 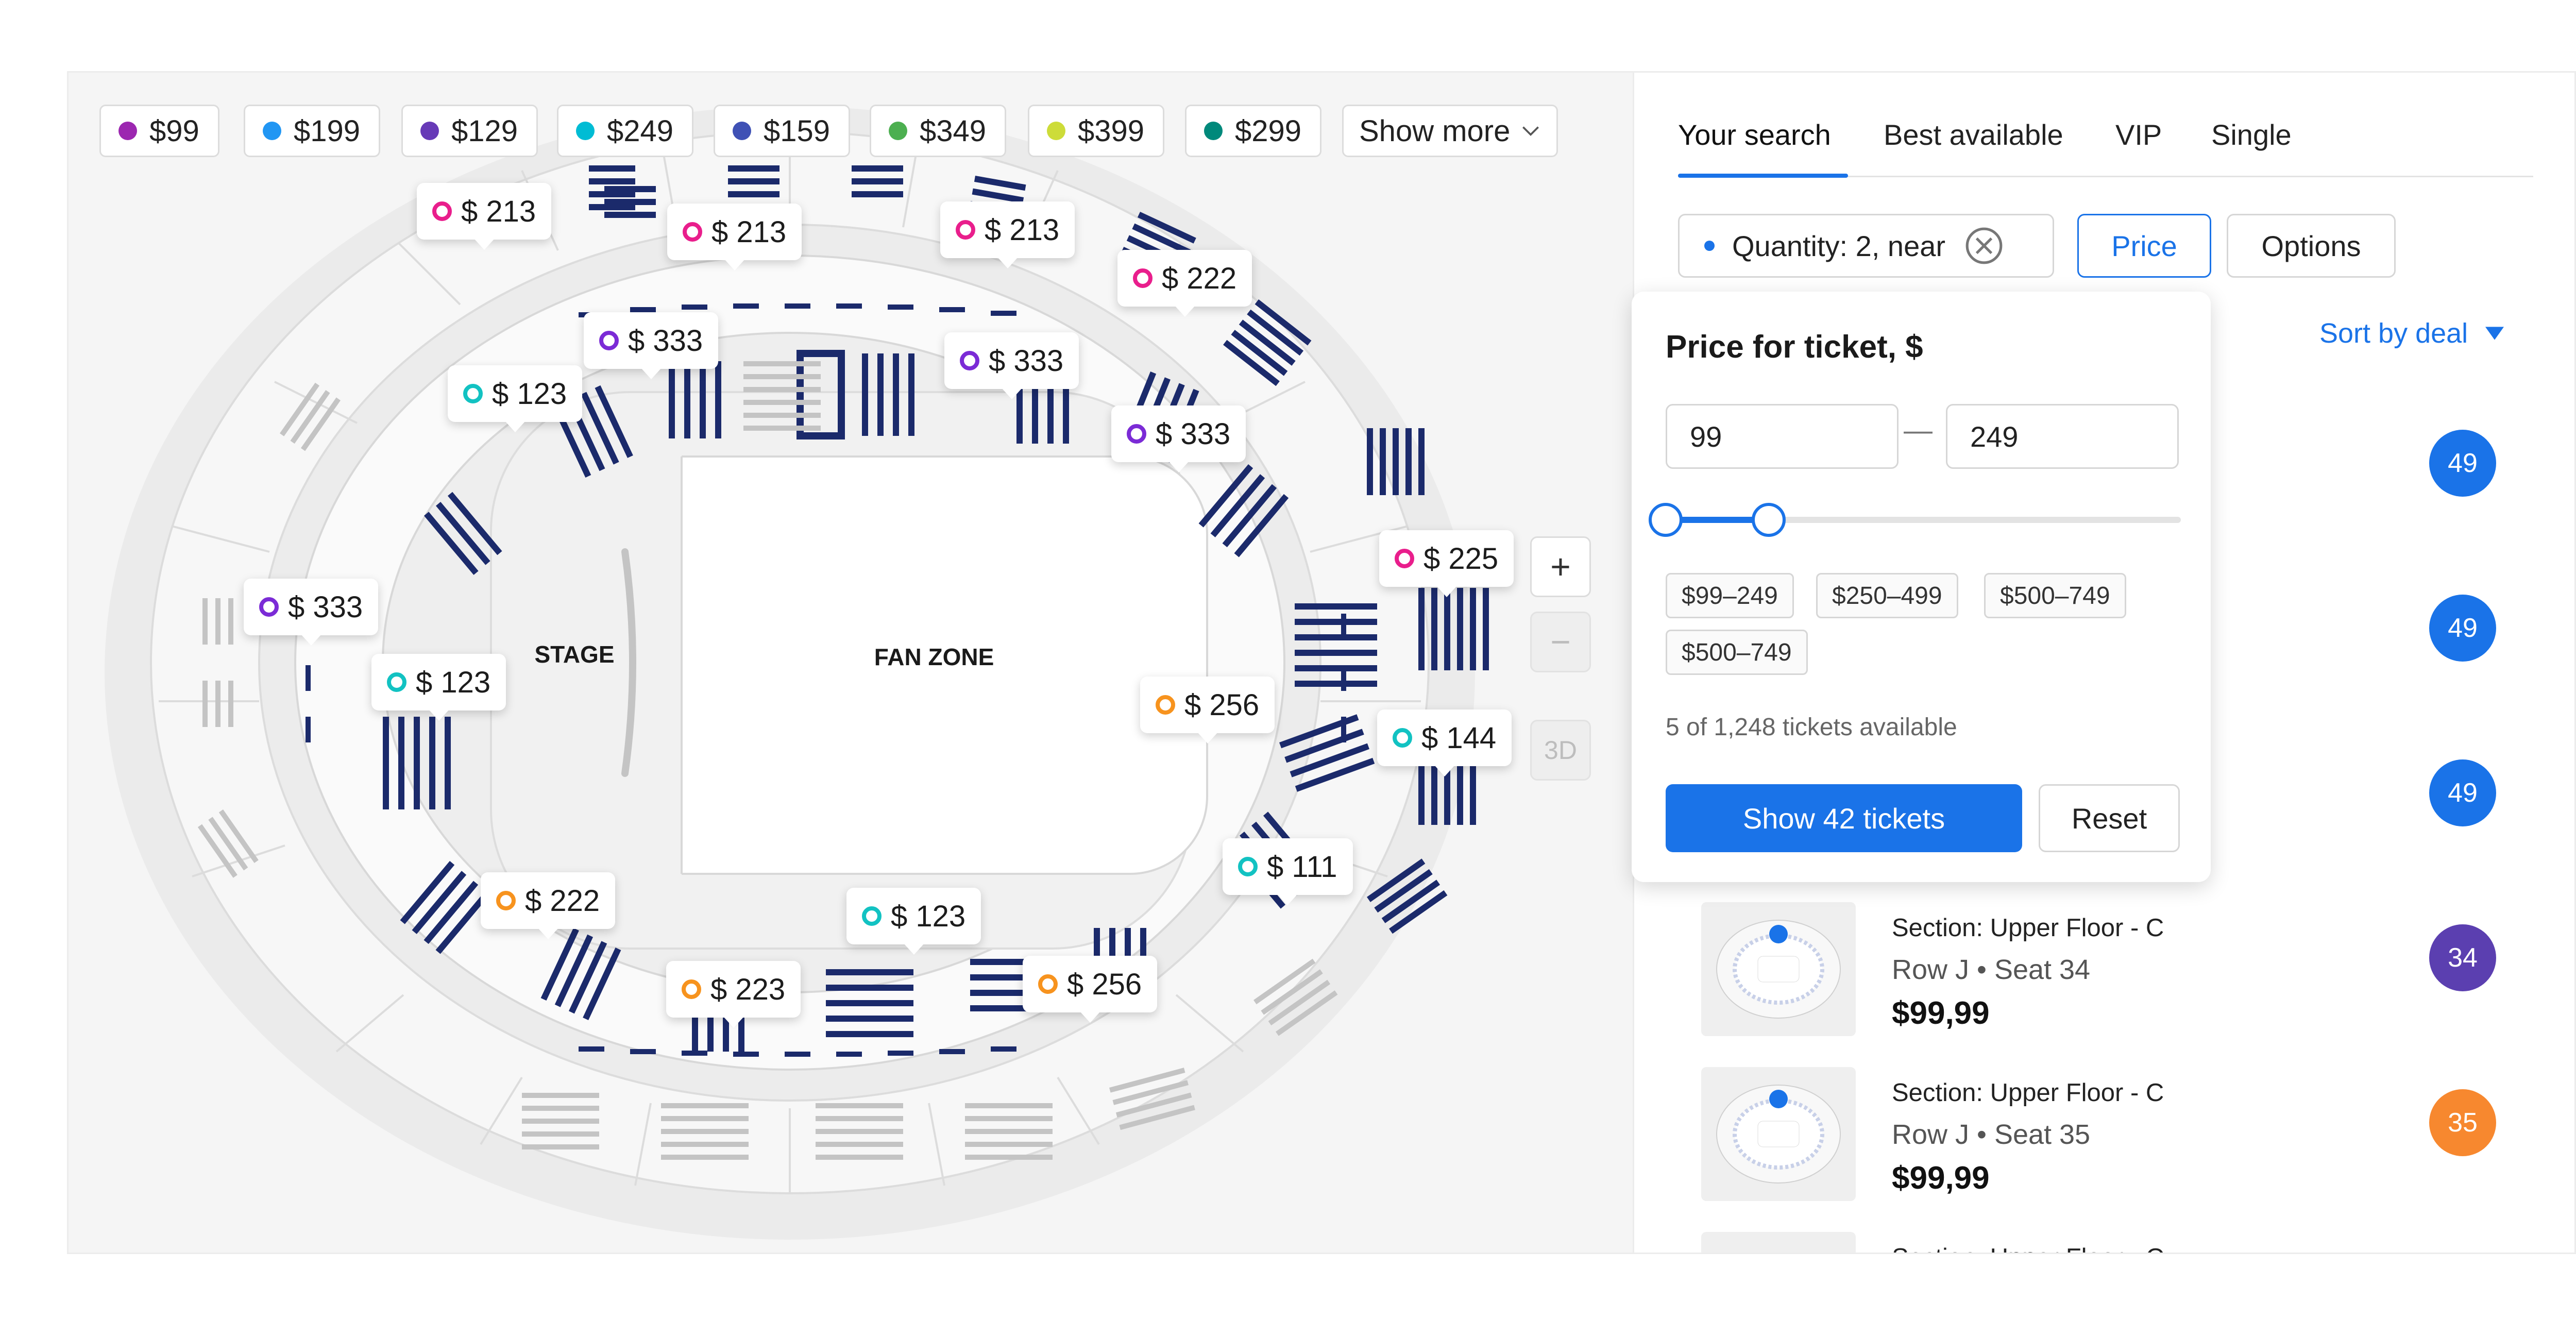 What do you see at coordinates (1991, 969) in the screenshot?
I see `listing-row-seat: Row J • Seat 34` at bounding box center [1991, 969].